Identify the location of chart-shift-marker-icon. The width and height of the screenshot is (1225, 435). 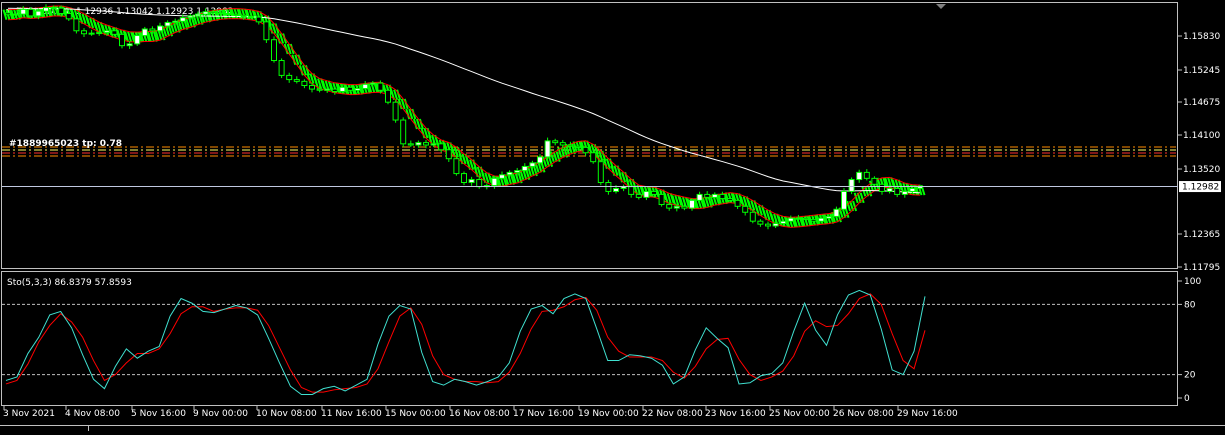
(941, 6).